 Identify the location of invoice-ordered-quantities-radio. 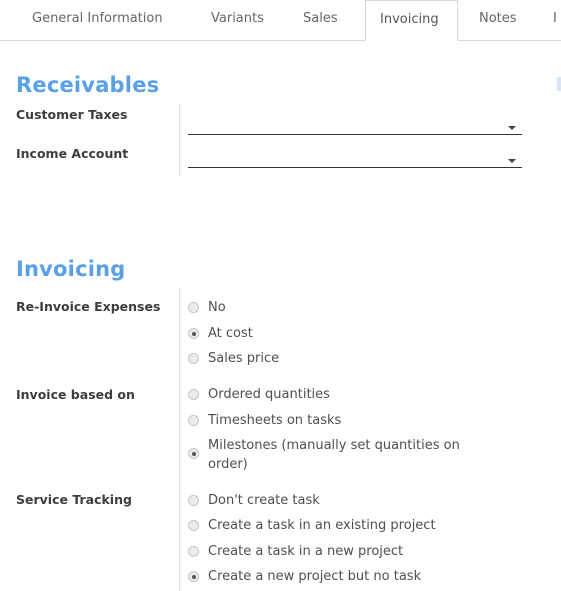
(193, 394).